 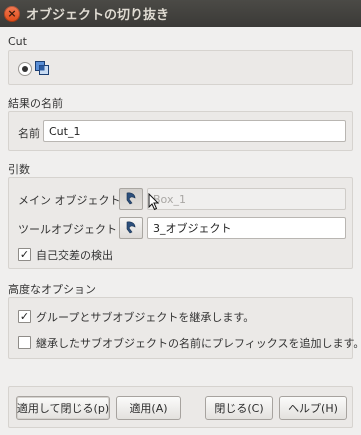 I want to click on self-intersection-checkbox: ✓, so click(x=24, y=254).